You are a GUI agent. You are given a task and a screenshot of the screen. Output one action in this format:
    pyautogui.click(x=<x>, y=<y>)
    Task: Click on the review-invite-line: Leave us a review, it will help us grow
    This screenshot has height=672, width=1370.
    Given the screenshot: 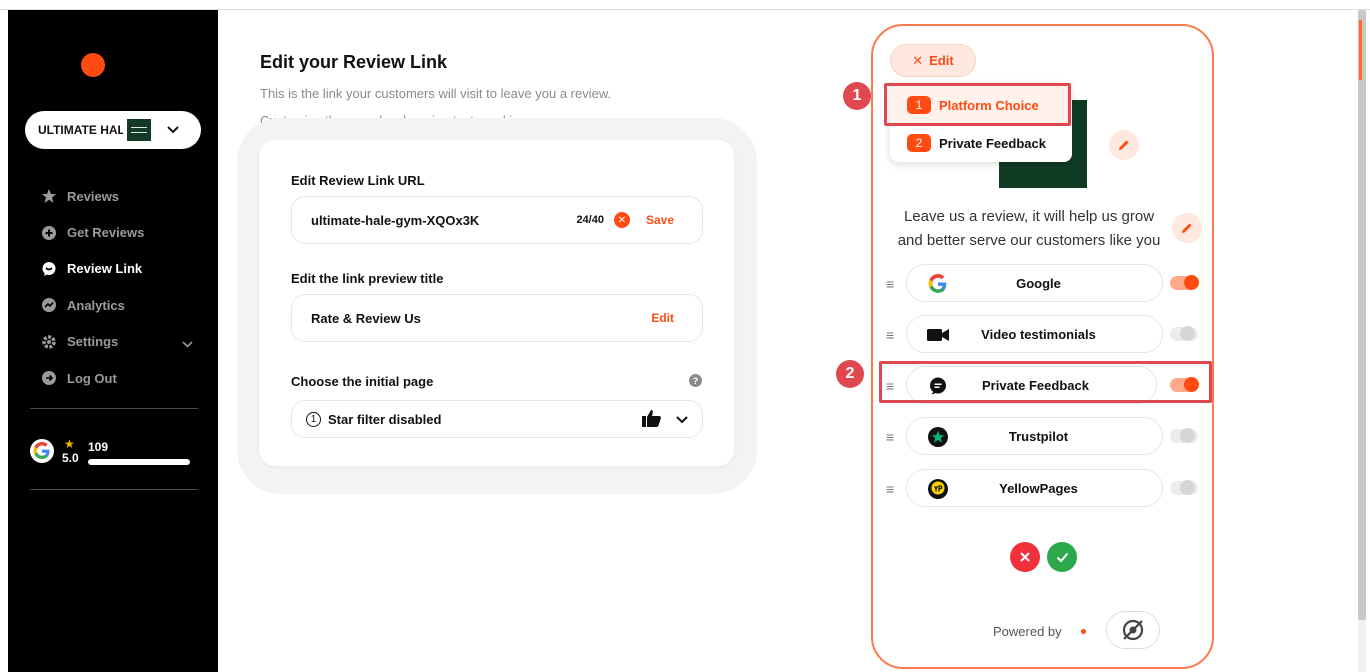 What is the action you would take?
    pyautogui.click(x=1029, y=216)
    